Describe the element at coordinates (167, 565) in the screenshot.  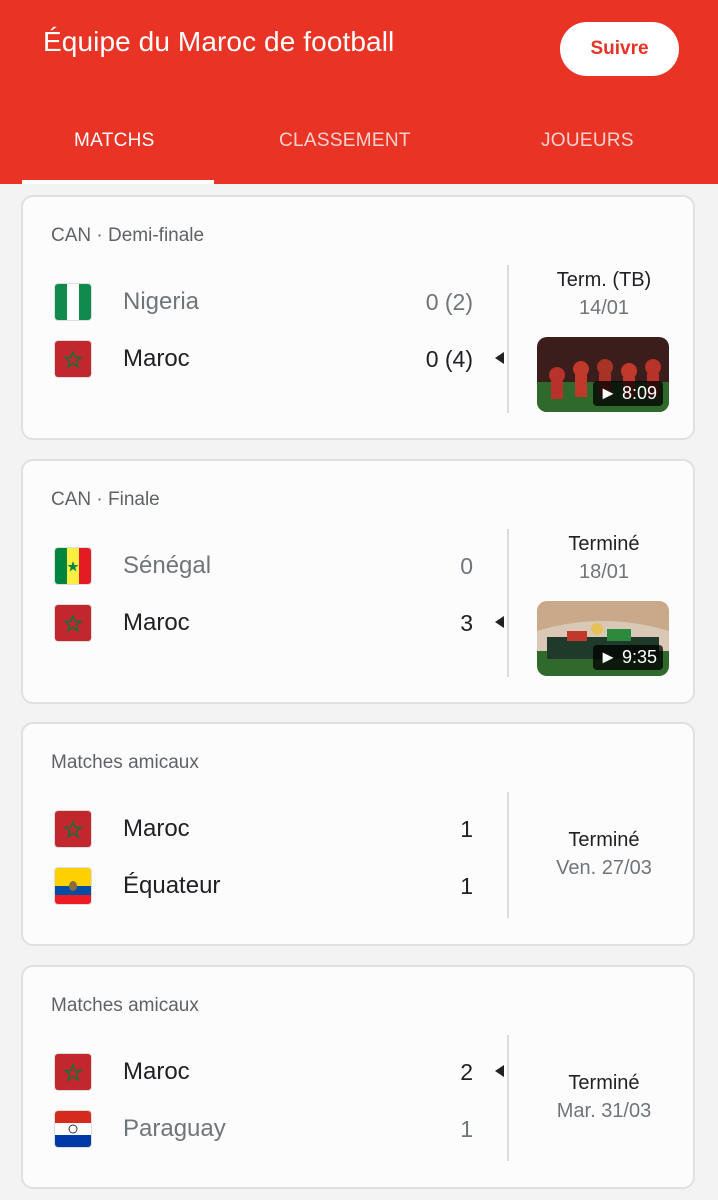
I see `team-name: Sénégal` at that location.